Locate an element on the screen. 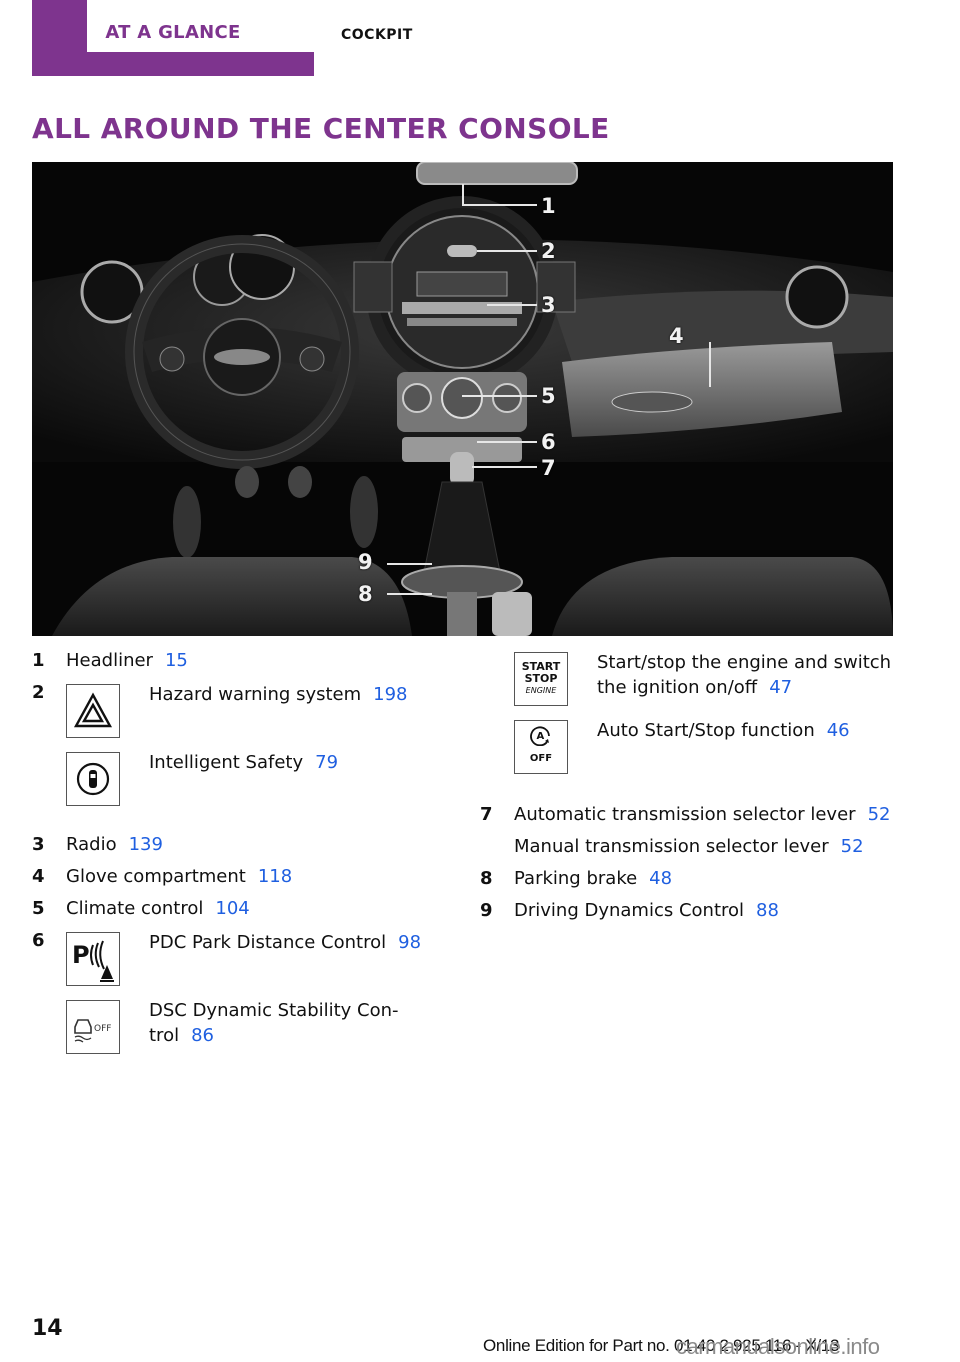 The width and height of the screenshot is (960, 1362). stop-text: STOP is located at coordinates (541, 678).